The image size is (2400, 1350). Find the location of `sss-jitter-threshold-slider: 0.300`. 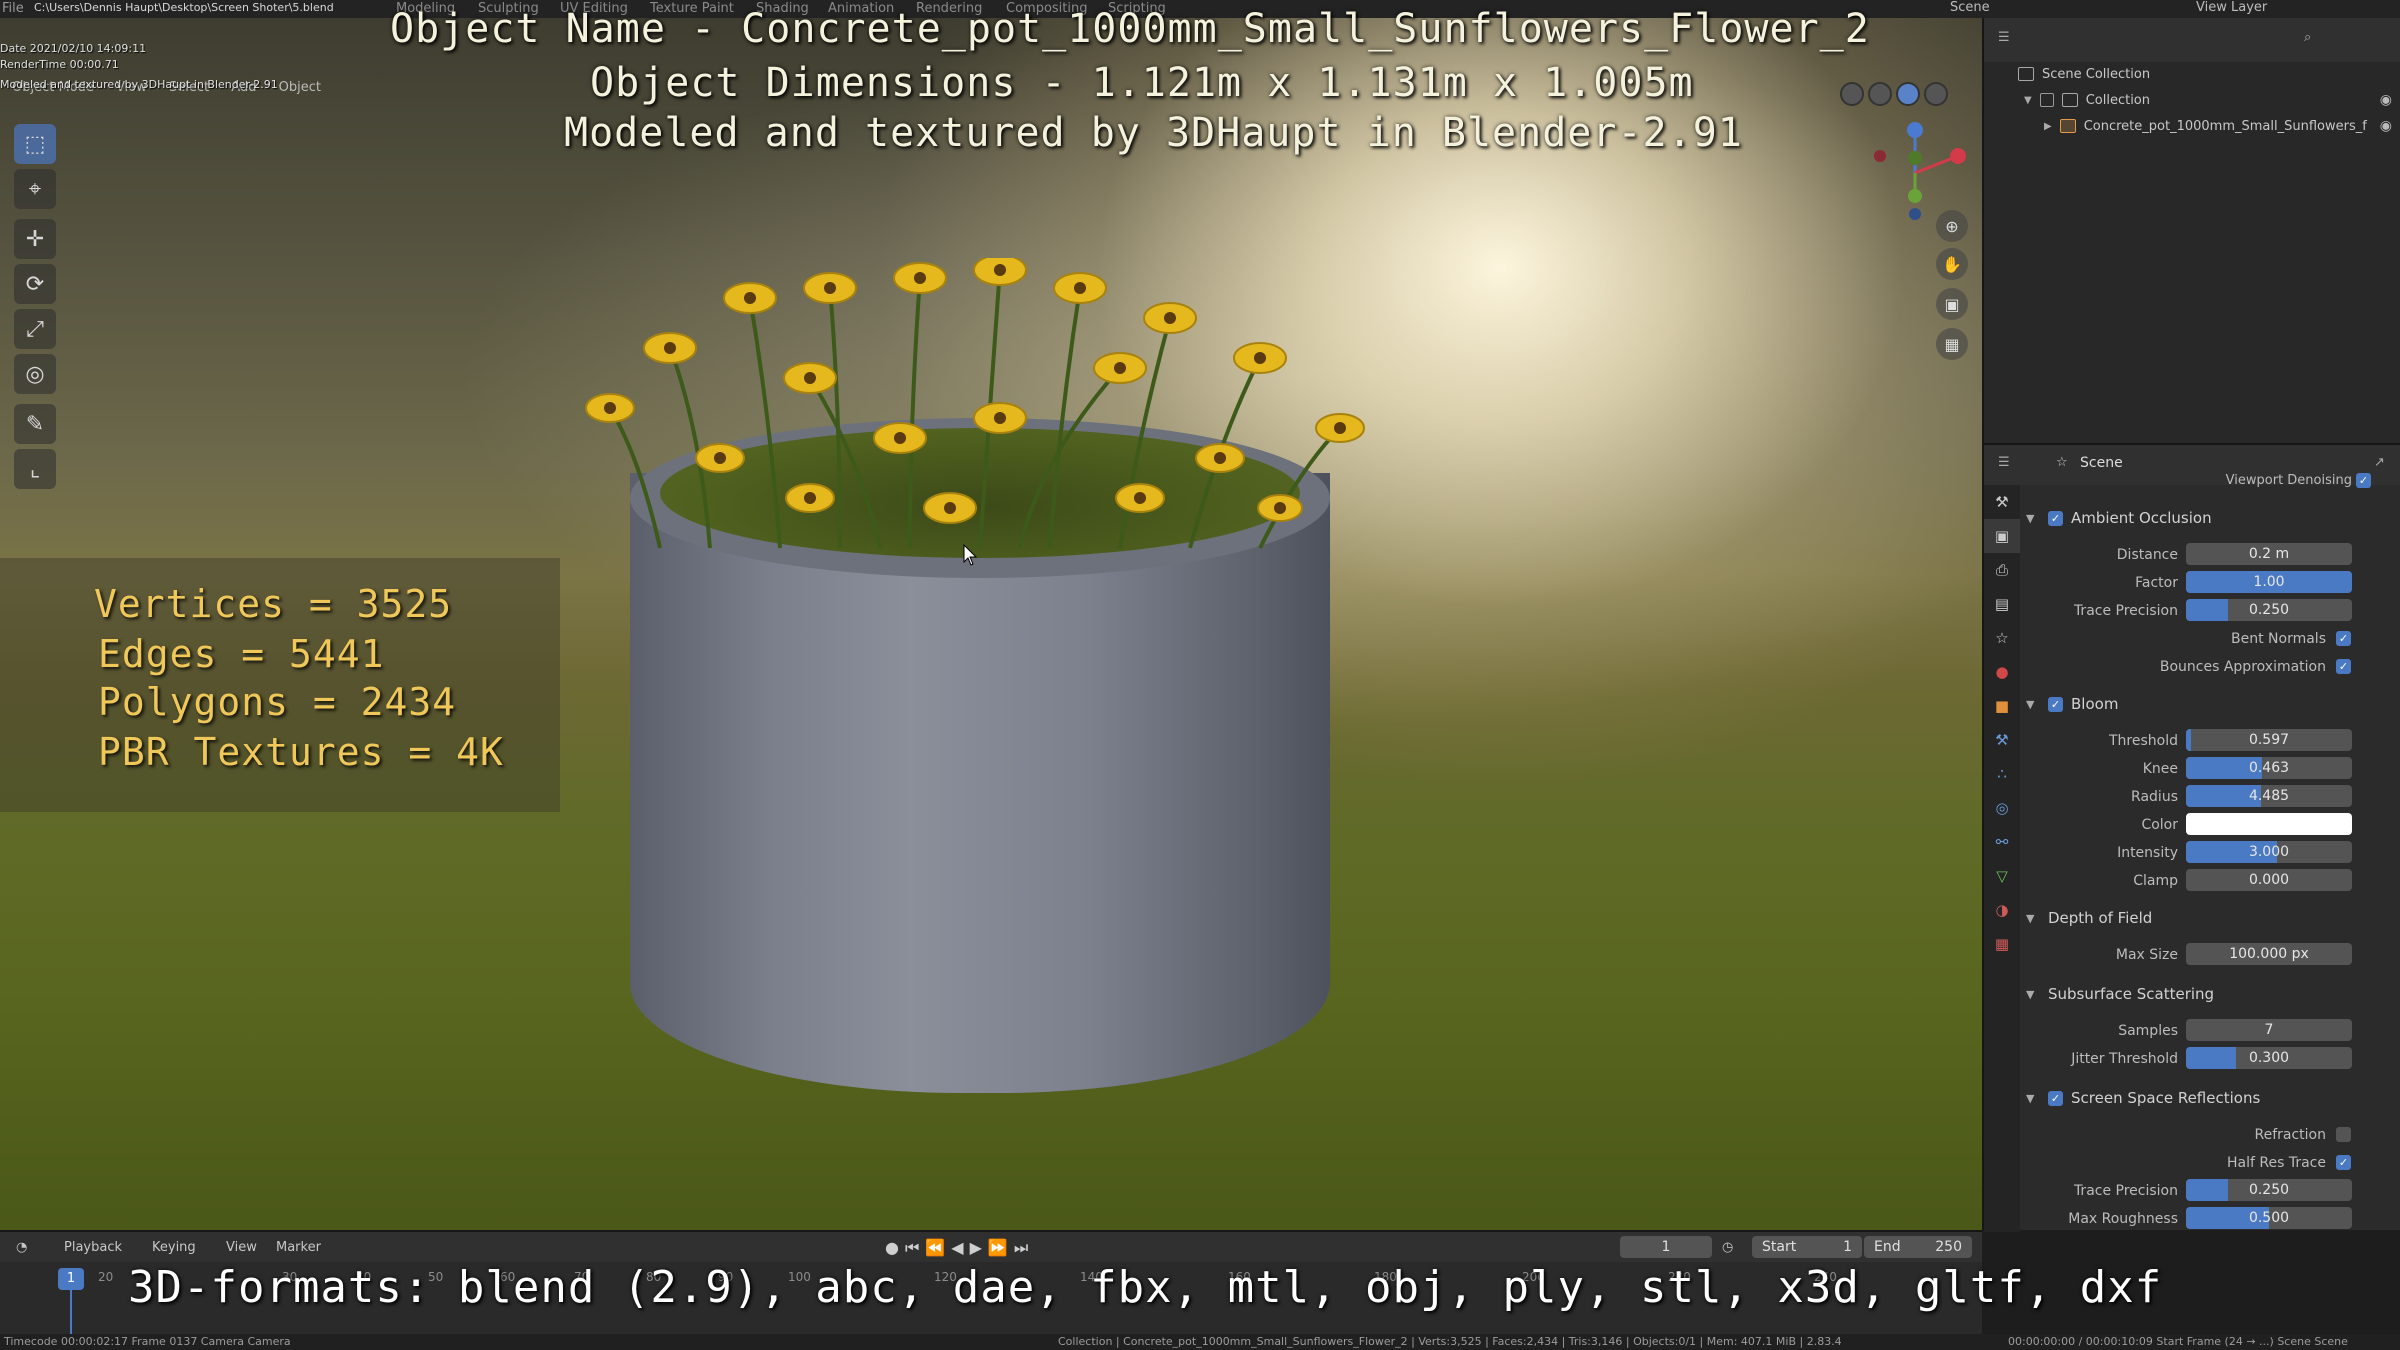

sss-jitter-threshold-slider: 0.300 is located at coordinates (2269, 1058).